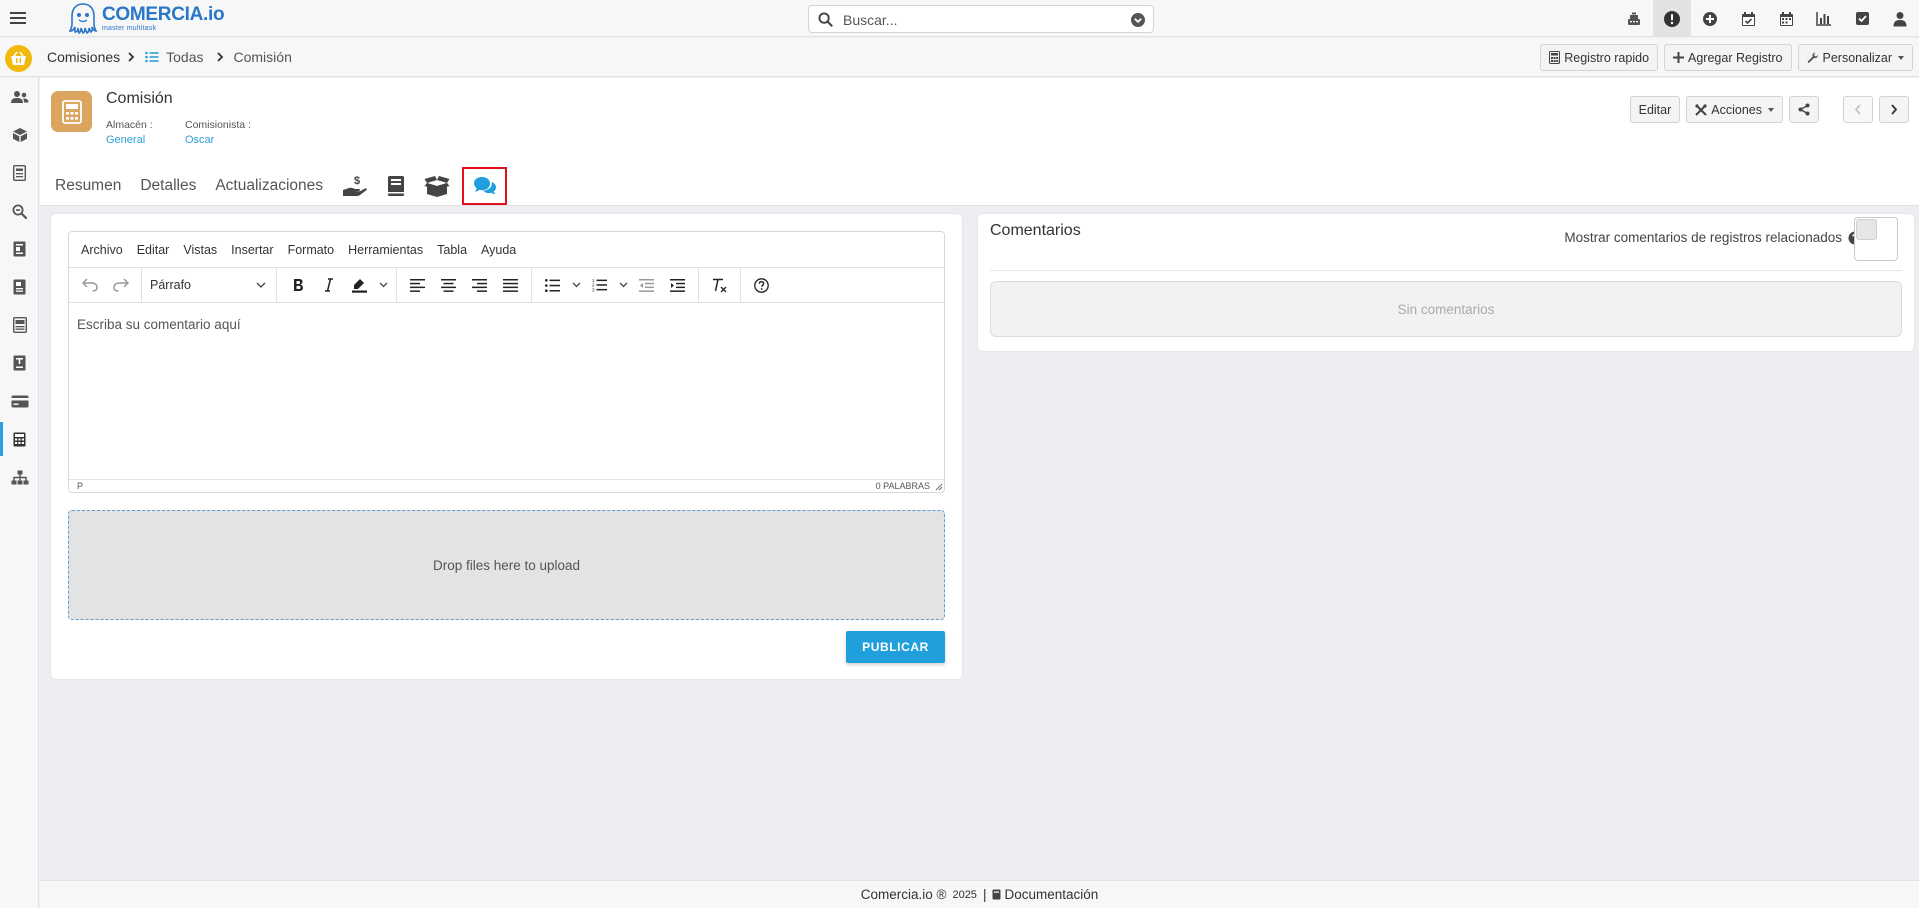  I want to click on indent-button, so click(677, 285).